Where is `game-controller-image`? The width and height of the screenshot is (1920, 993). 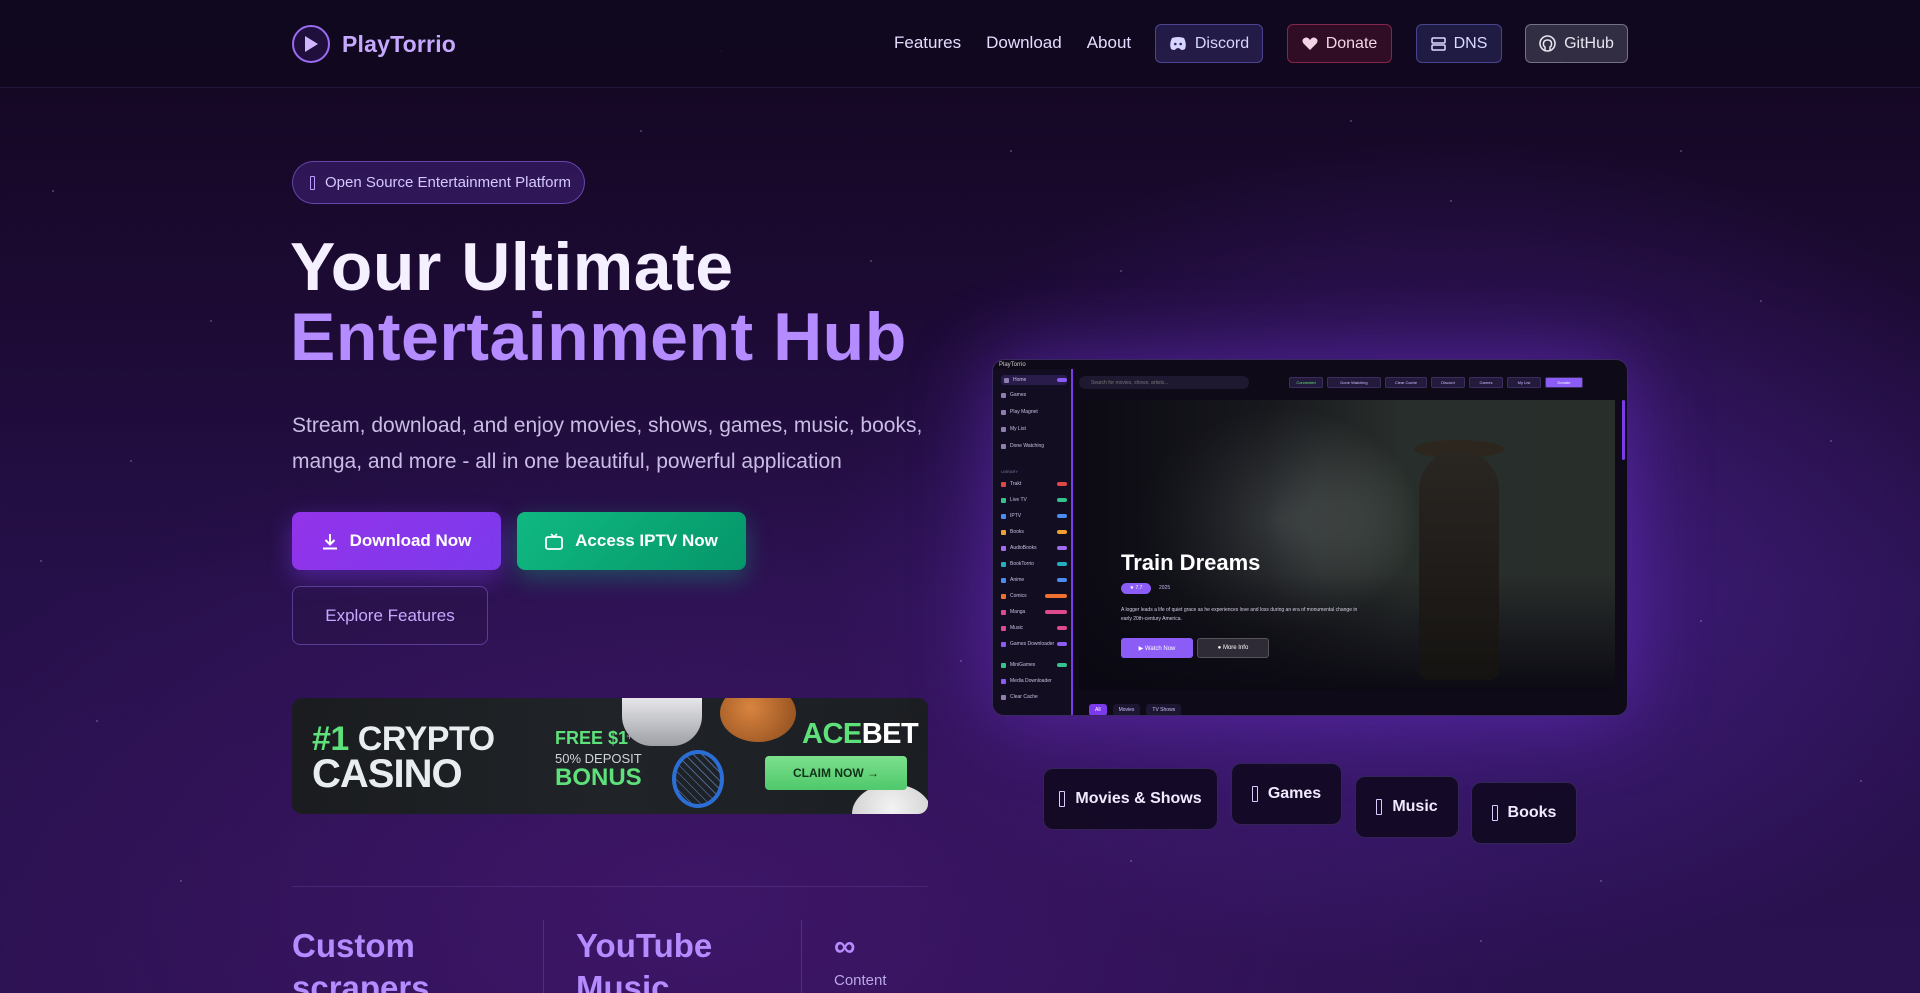
game-controller-image is located at coordinates (662, 722).